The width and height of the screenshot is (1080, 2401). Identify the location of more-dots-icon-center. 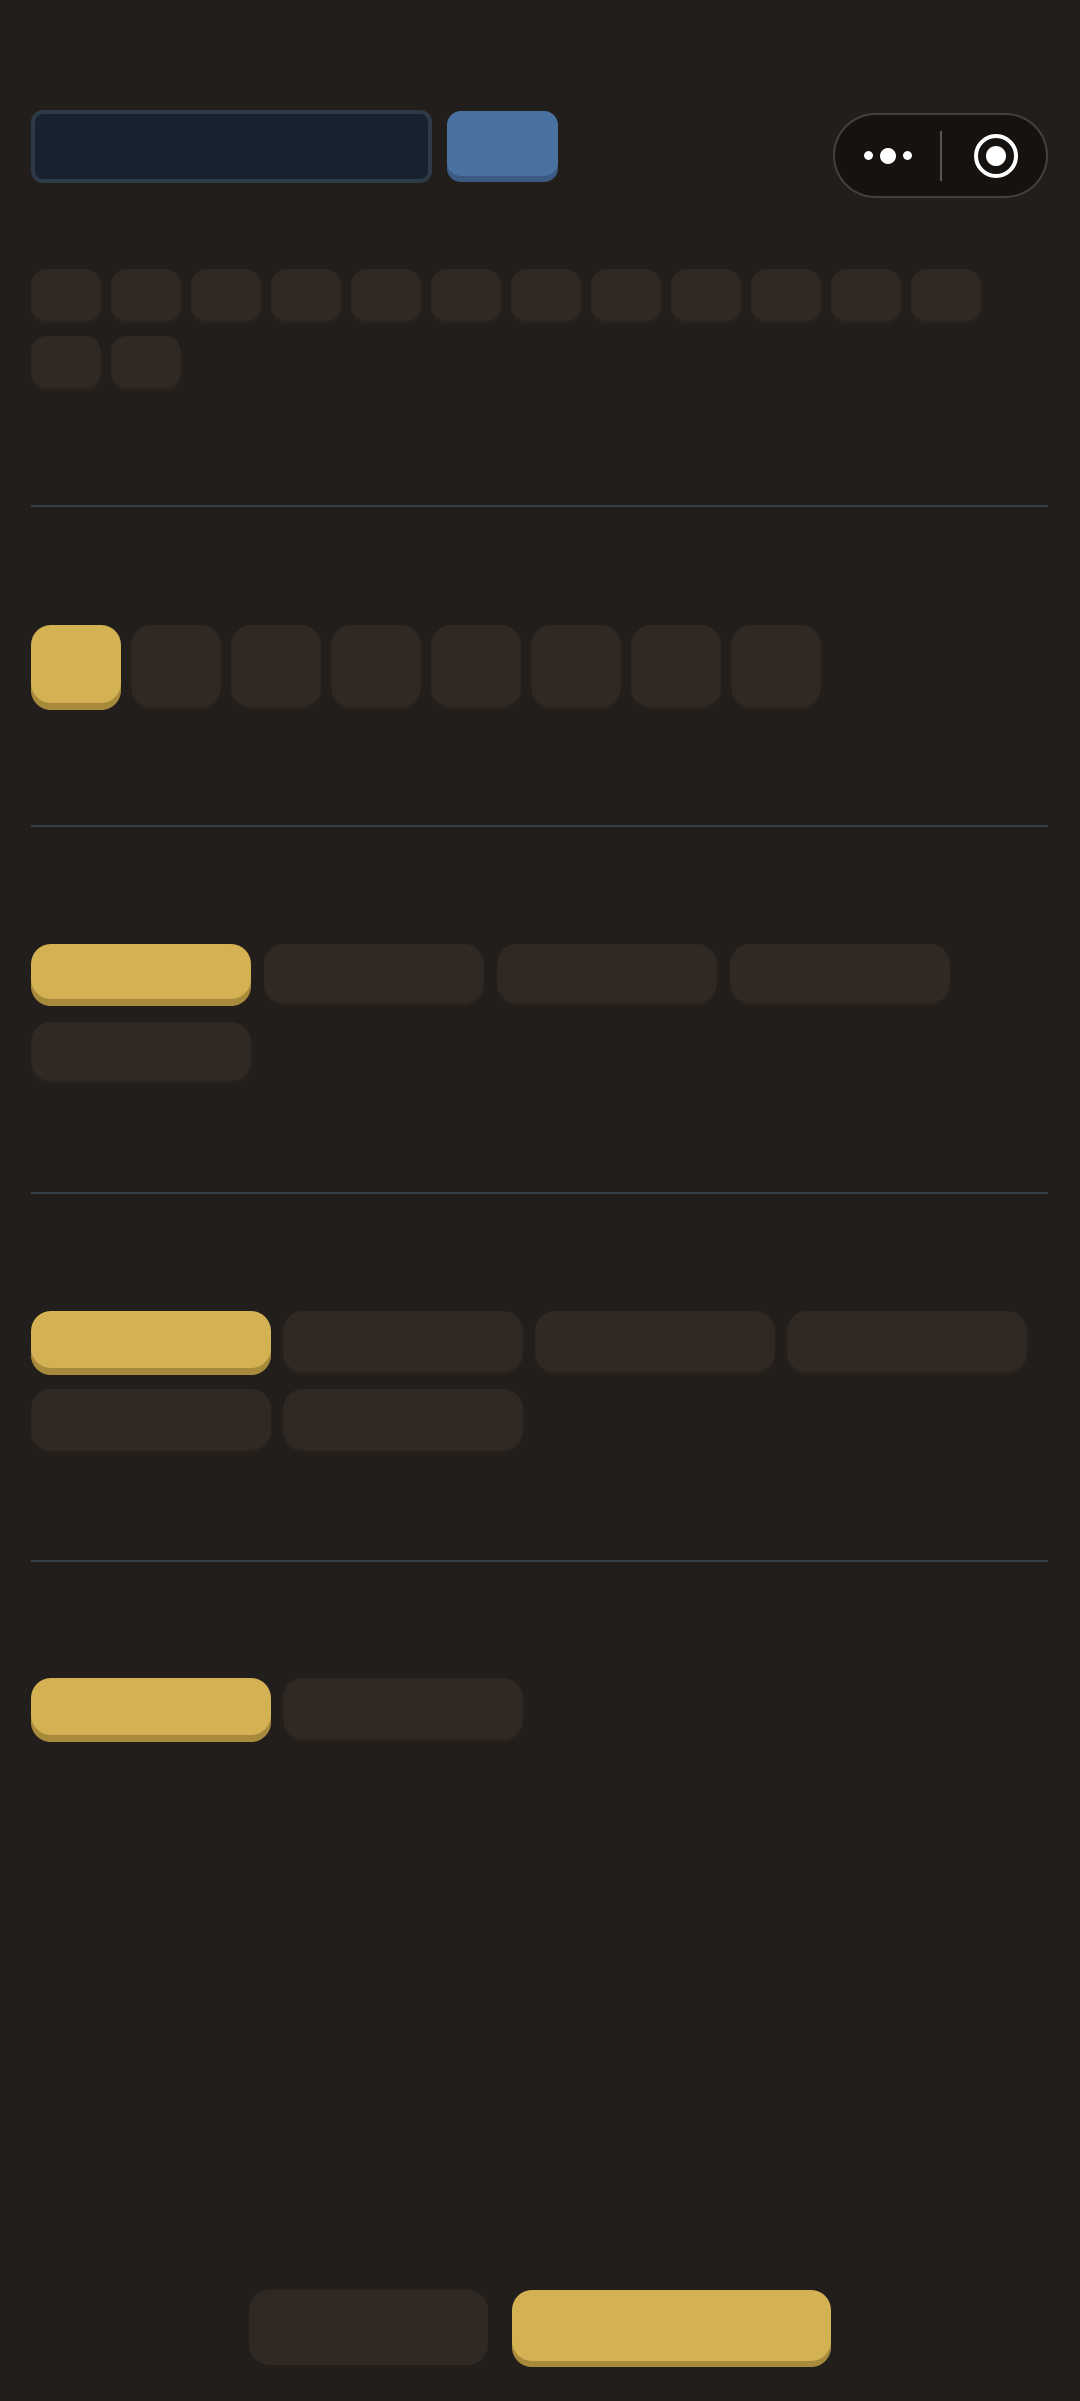
(887, 155).